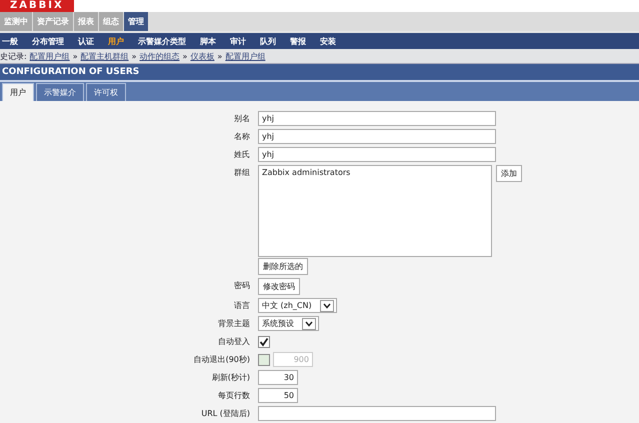 The width and height of the screenshot is (639, 423). Describe the element at coordinates (221, 360) in the screenshot. I see `field-label: 自动退出(90秒)` at that location.